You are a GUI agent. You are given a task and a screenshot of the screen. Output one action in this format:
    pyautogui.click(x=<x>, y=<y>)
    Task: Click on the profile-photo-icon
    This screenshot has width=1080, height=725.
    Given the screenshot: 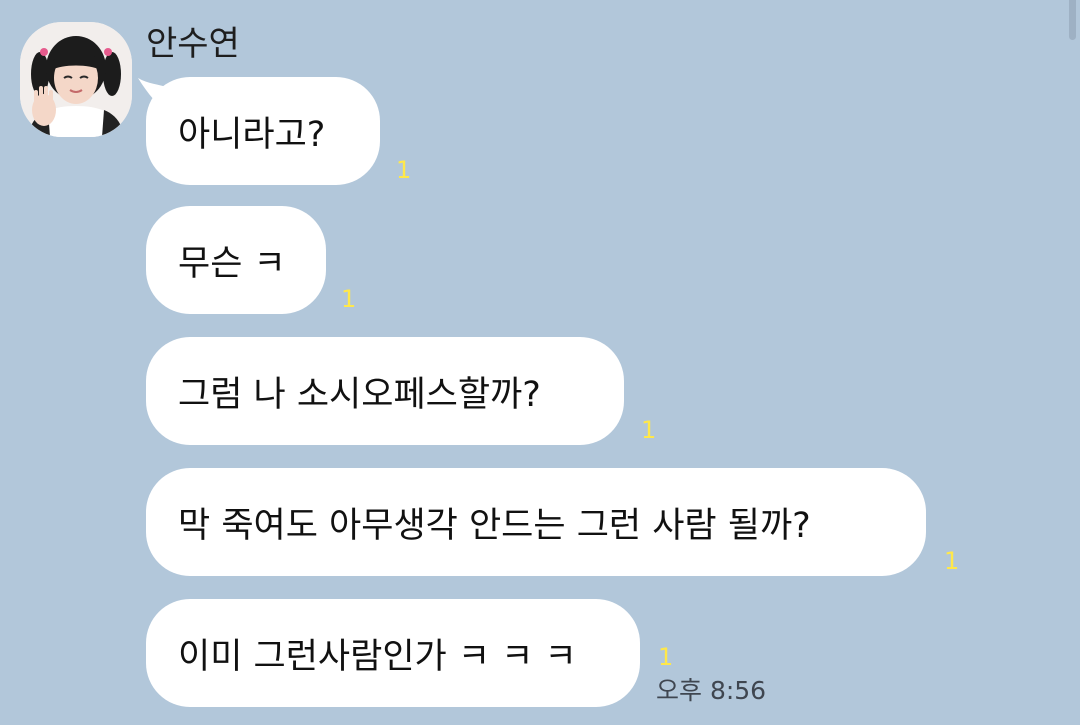 What is the action you would take?
    pyautogui.click(x=76, y=79)
    